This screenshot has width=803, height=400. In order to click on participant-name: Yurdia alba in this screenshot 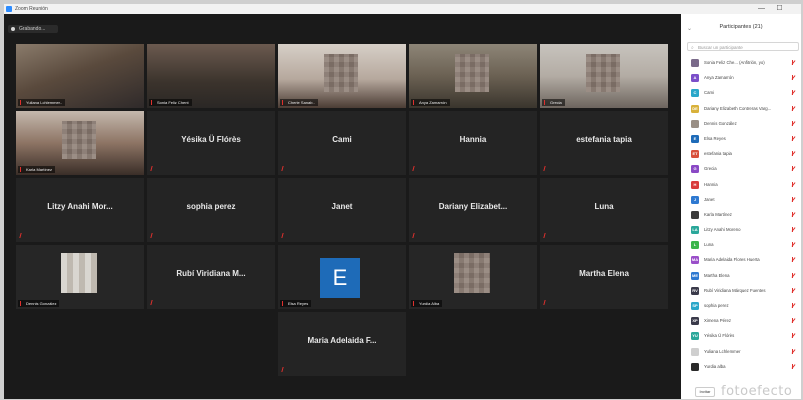, I will do `click(715, 366)`.